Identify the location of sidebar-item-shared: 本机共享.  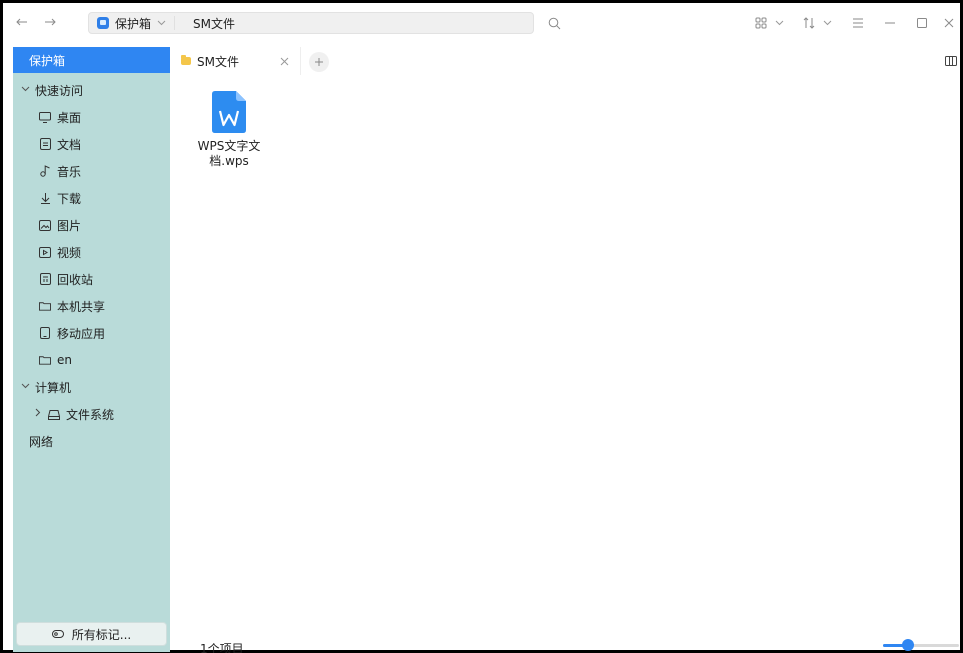
(91, 306).